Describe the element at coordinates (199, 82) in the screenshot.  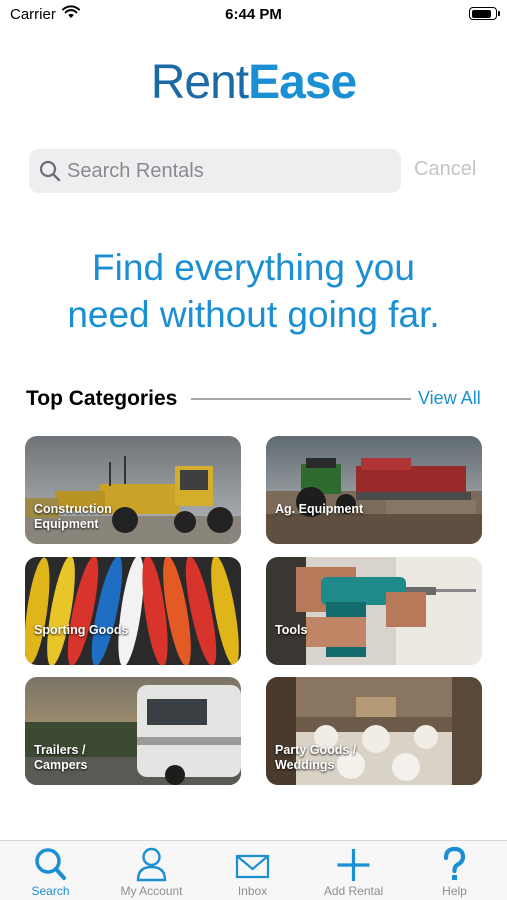
I see `logo-part-1: Rent` at that location.